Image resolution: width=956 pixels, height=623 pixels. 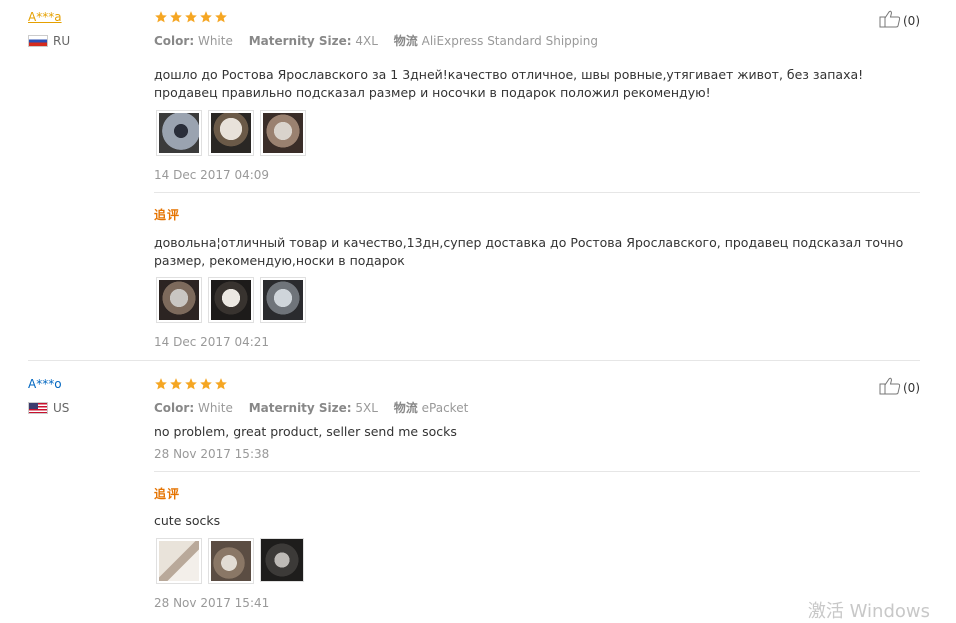 What do you see at coordinates (474, 360) in the screenshot?
I see `review-divider` at bounding box center [474, 360].